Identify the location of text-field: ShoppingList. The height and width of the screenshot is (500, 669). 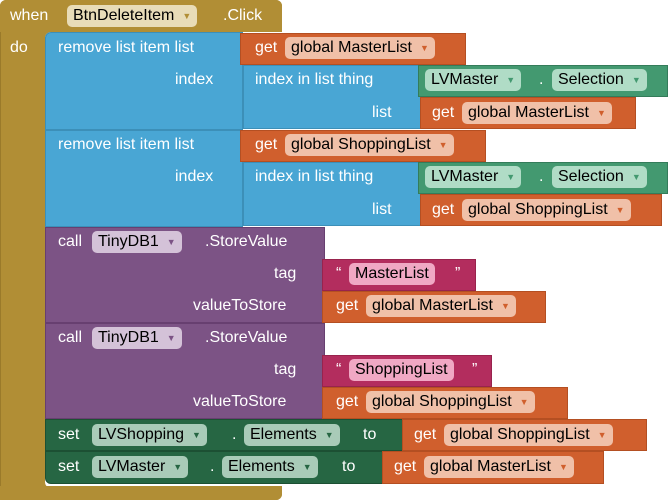
(401, 370).